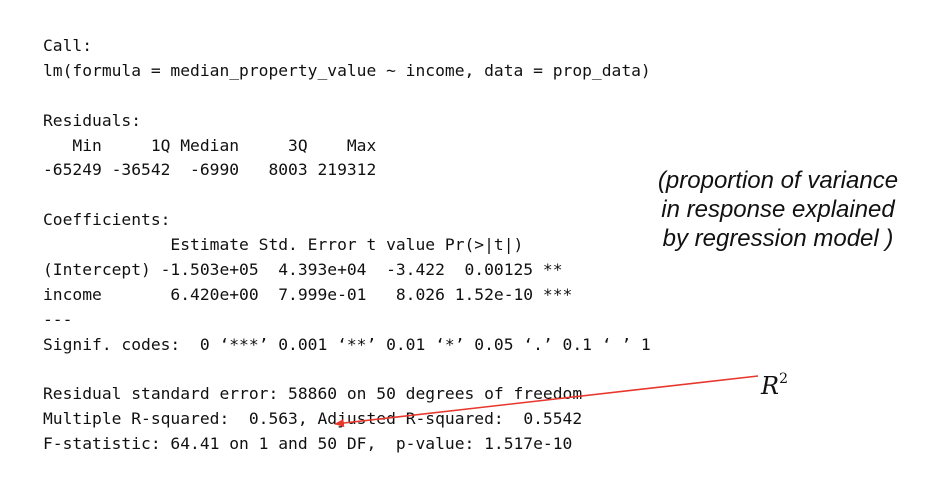  I want to click on arrow-line, so click(546, 401).